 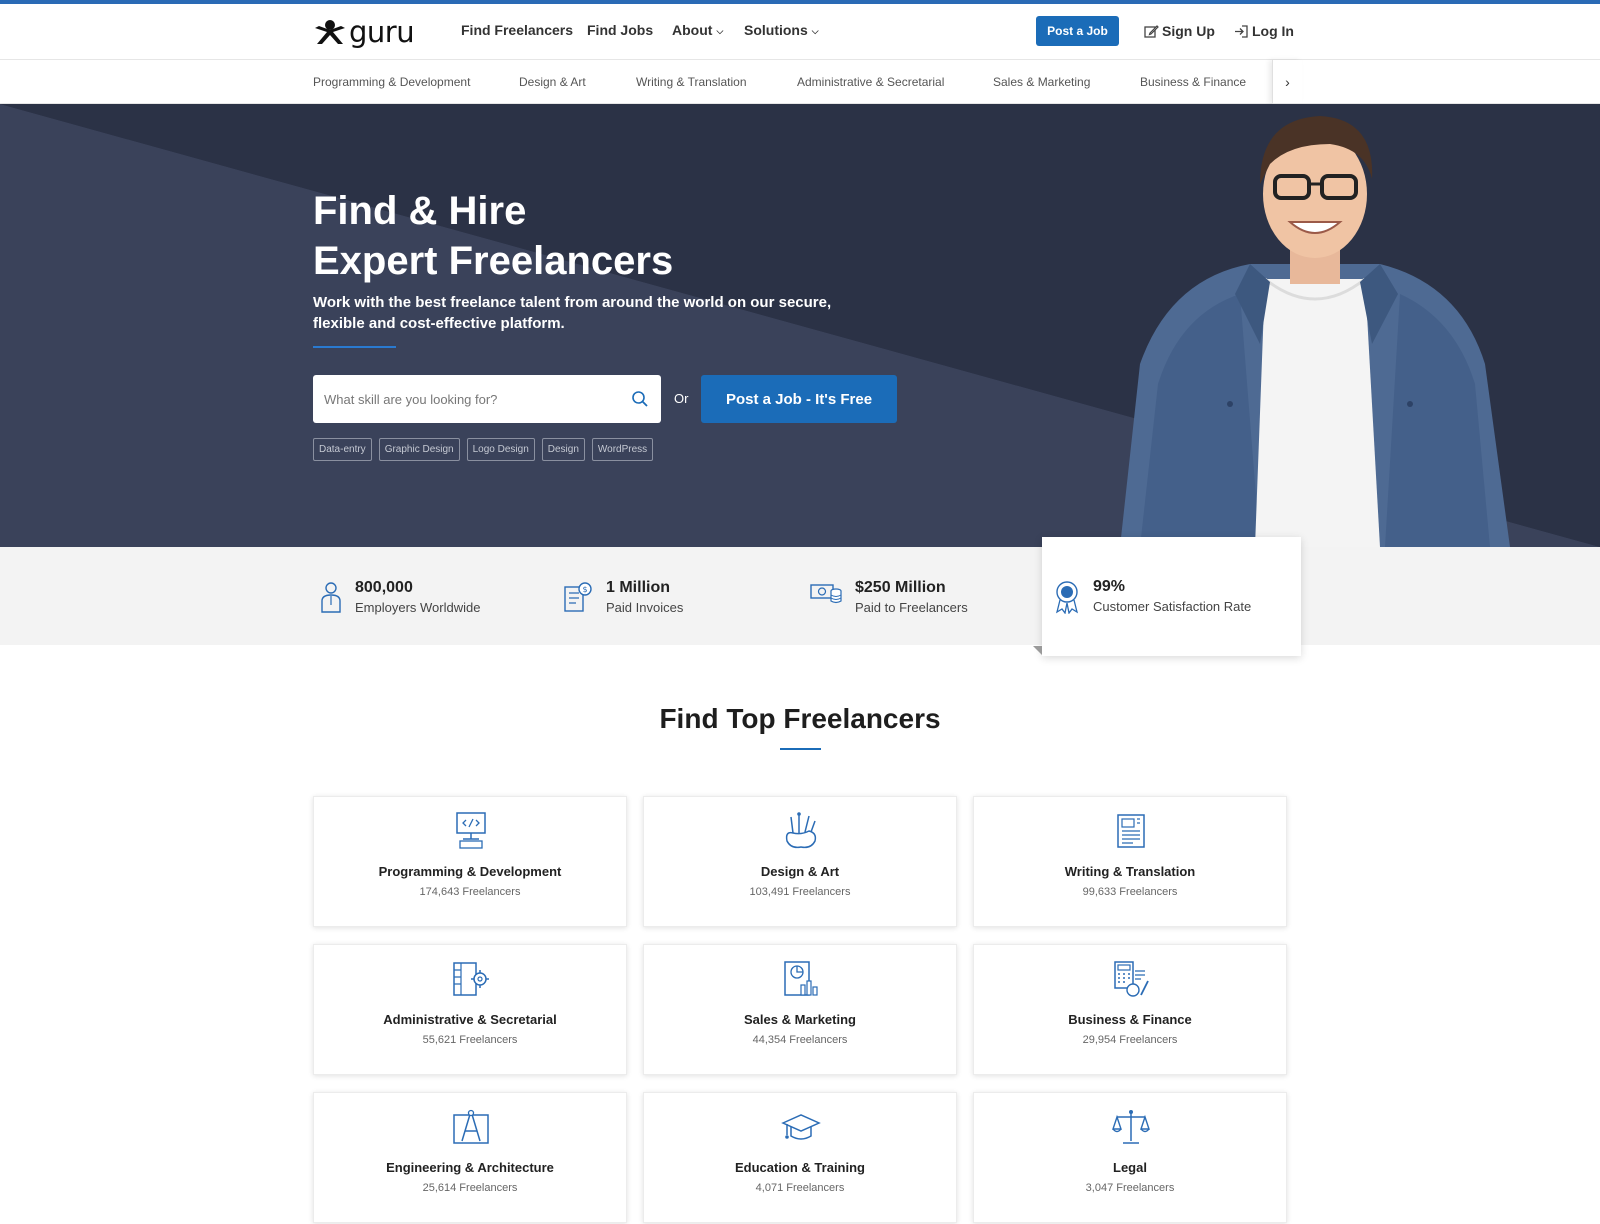 I want to click on category-title: Administrative & Secretarial, so click(x=470, y=1019).